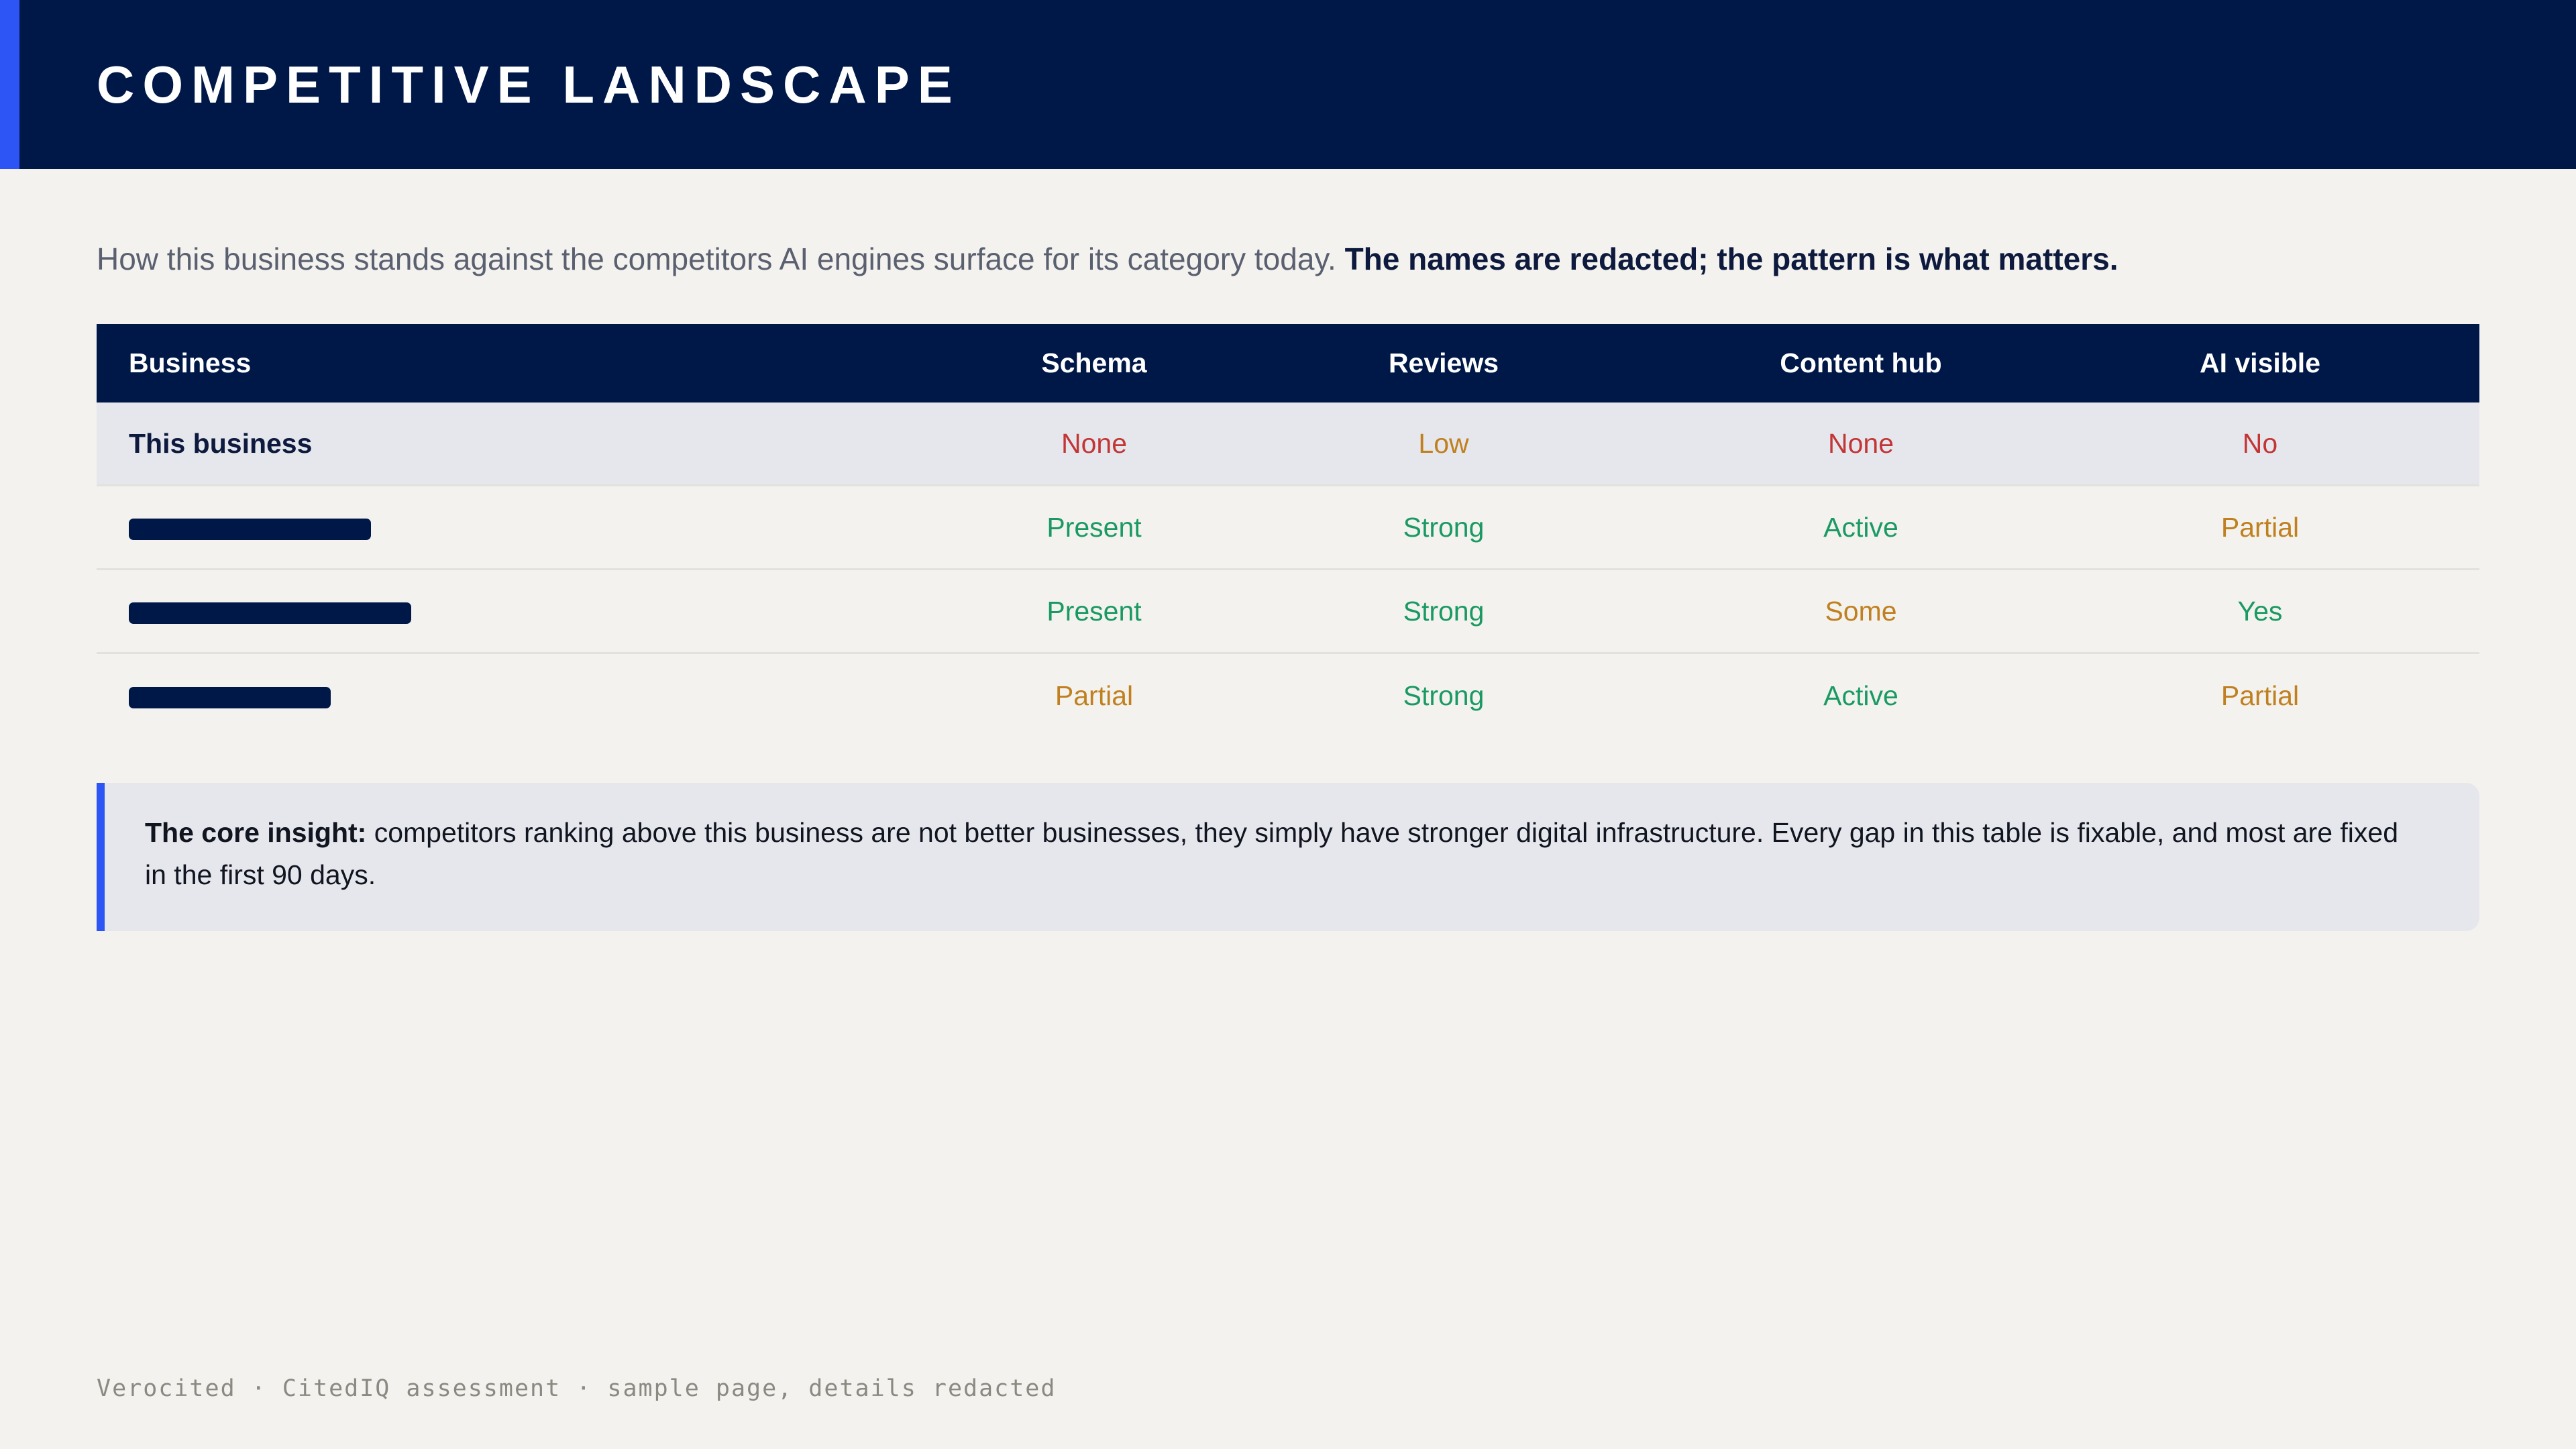  What do you see at coordinates (1443, 362) in the screenshot?
I see `column-header-reviews: Reviews` at bounding box center [1443, 362].